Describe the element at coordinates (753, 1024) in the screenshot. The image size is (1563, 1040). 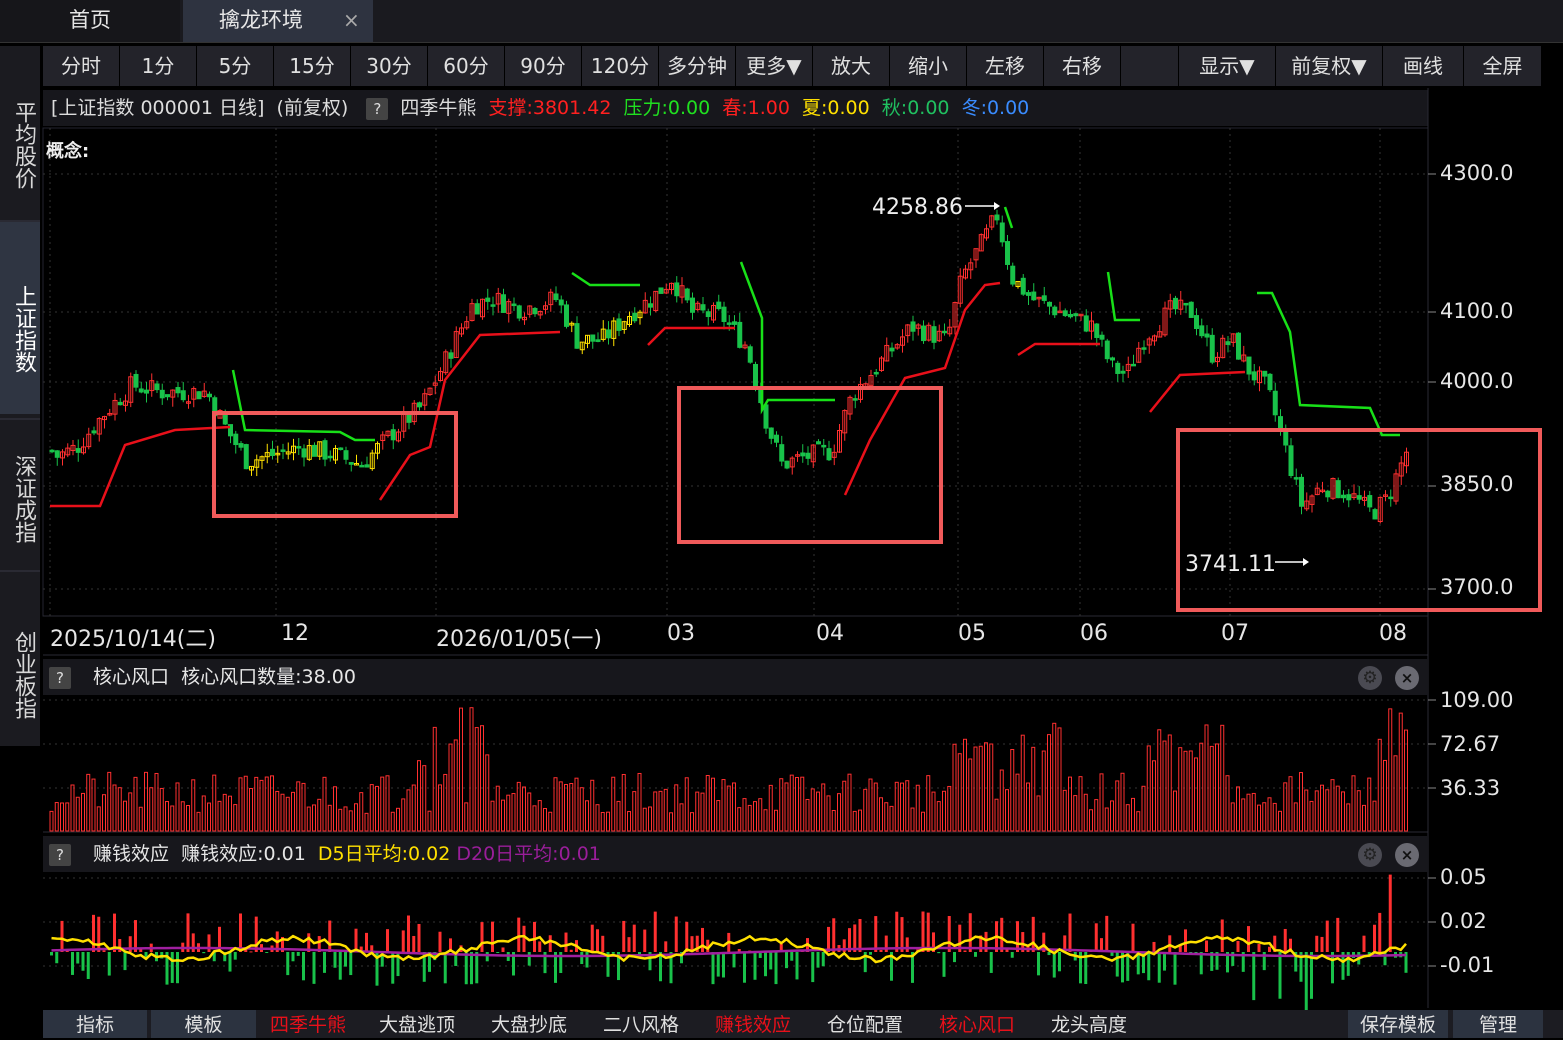
I see `bottom-tab-6: 赚钱效应` at that location.